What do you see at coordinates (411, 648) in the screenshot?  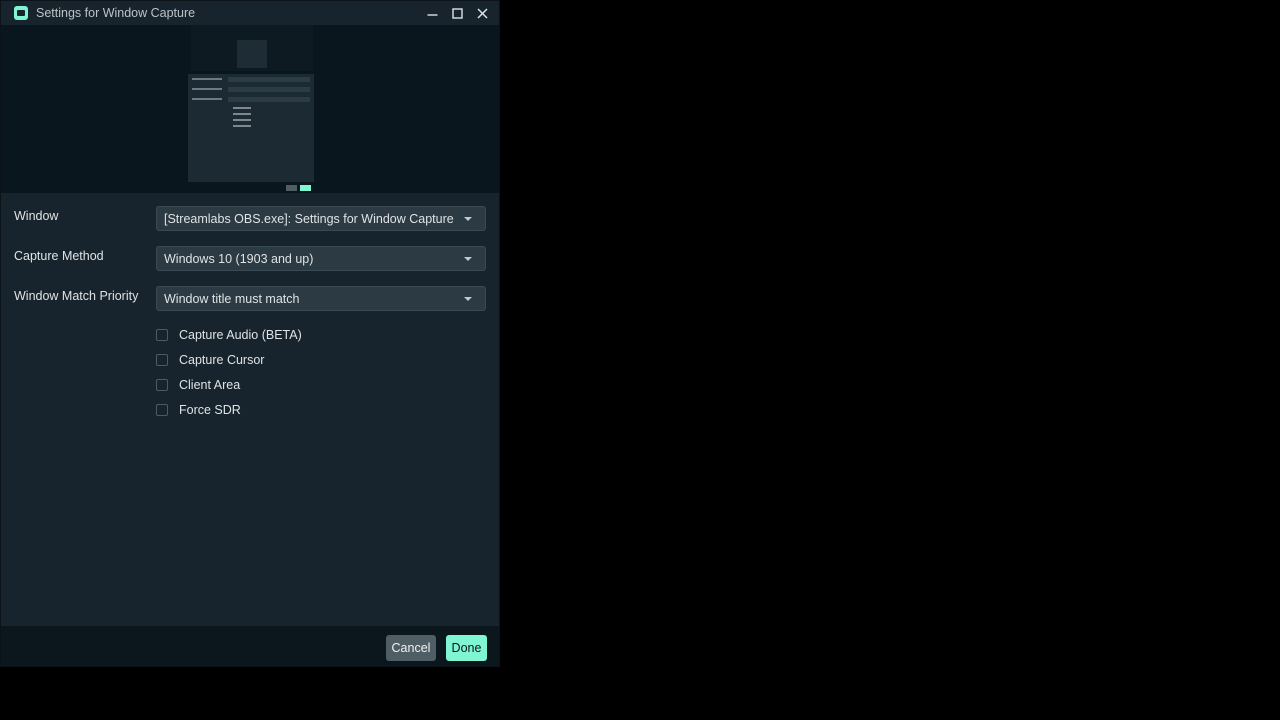 I see `cancel-button: Cancel` at bounding box center [411, 648].